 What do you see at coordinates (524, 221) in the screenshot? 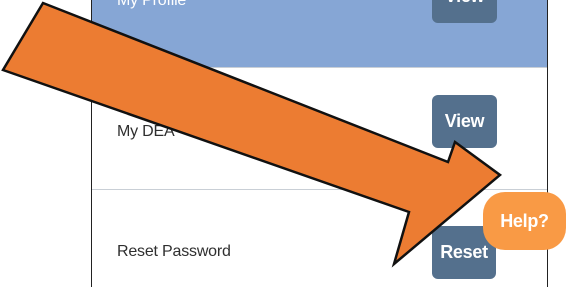
I see `help-button: Help?` at bounding box center [524, 221].